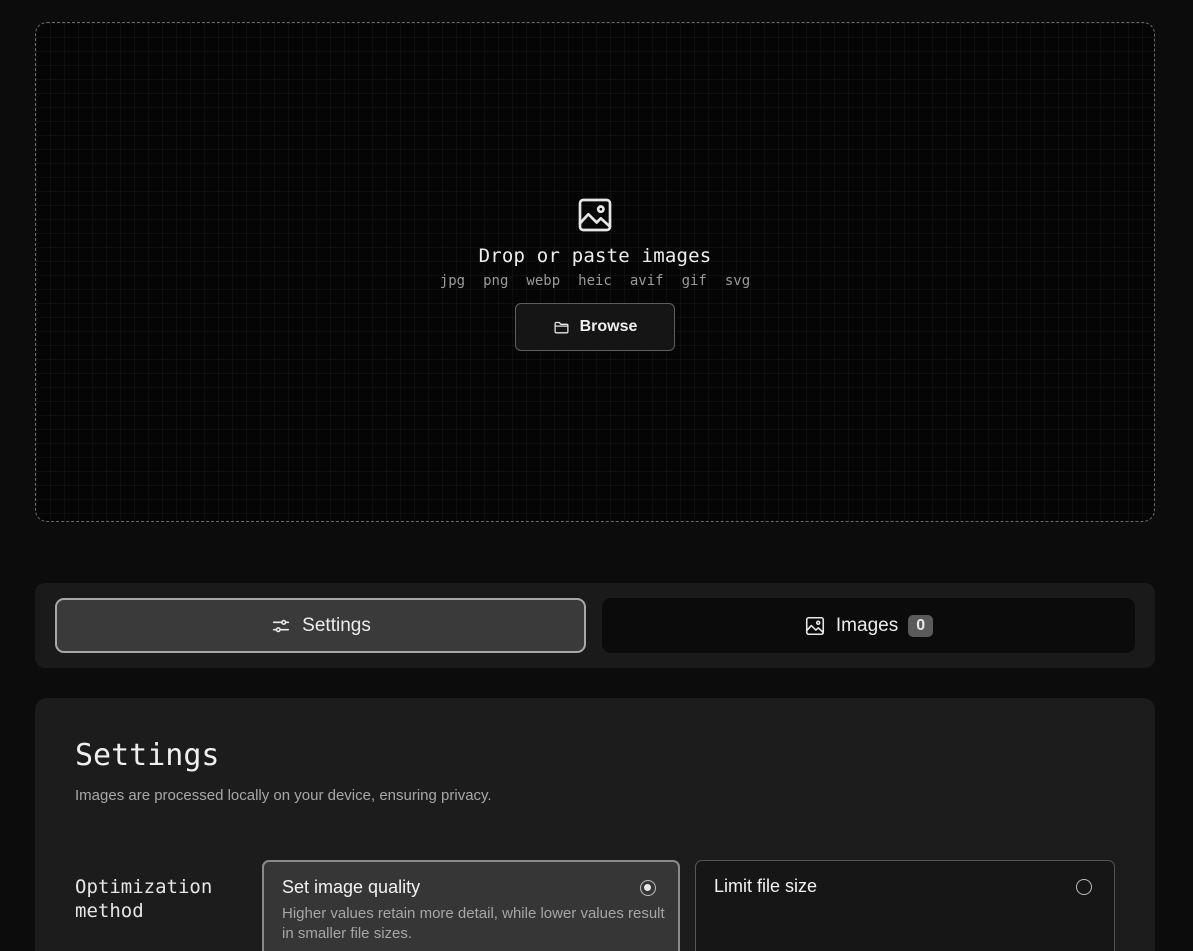 The image size is (1193, 951). What do you see at coordinates (452, 281) in the screenshot?
I see `format-jpg: jpg` at bounding box center [452, 281].